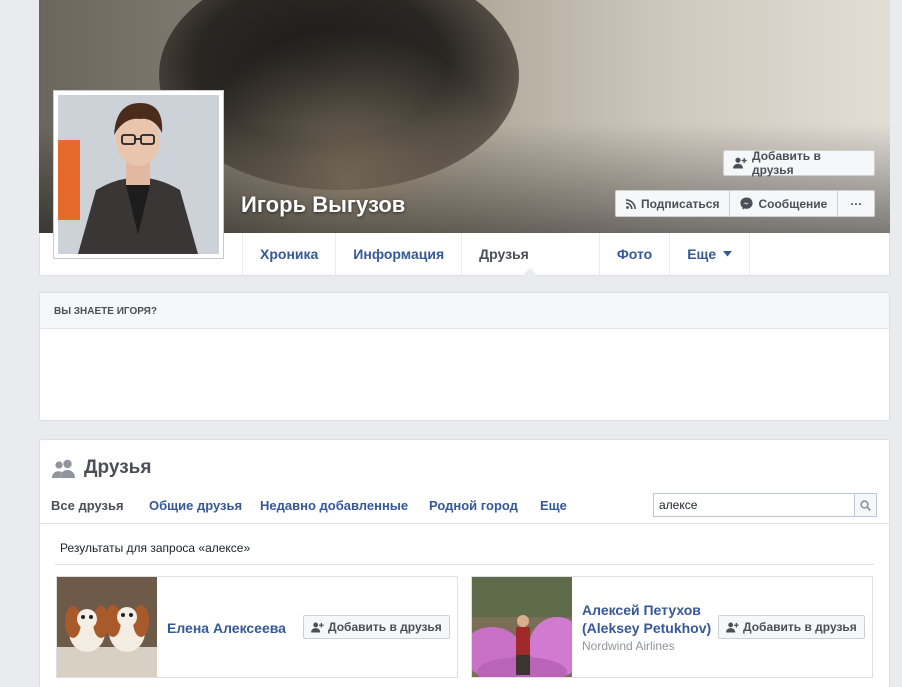 This screenshot has width=902, height=687. I want to click on profile-name: Игорь Выгузов, so click(323, 205).